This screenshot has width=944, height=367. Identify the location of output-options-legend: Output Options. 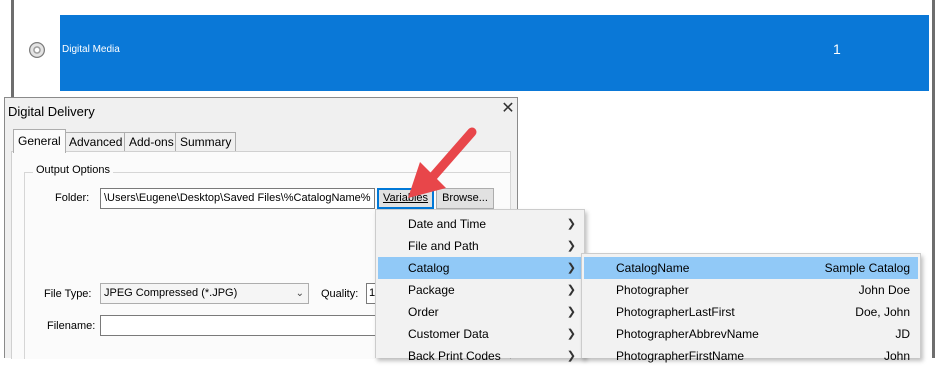
(73, 170).